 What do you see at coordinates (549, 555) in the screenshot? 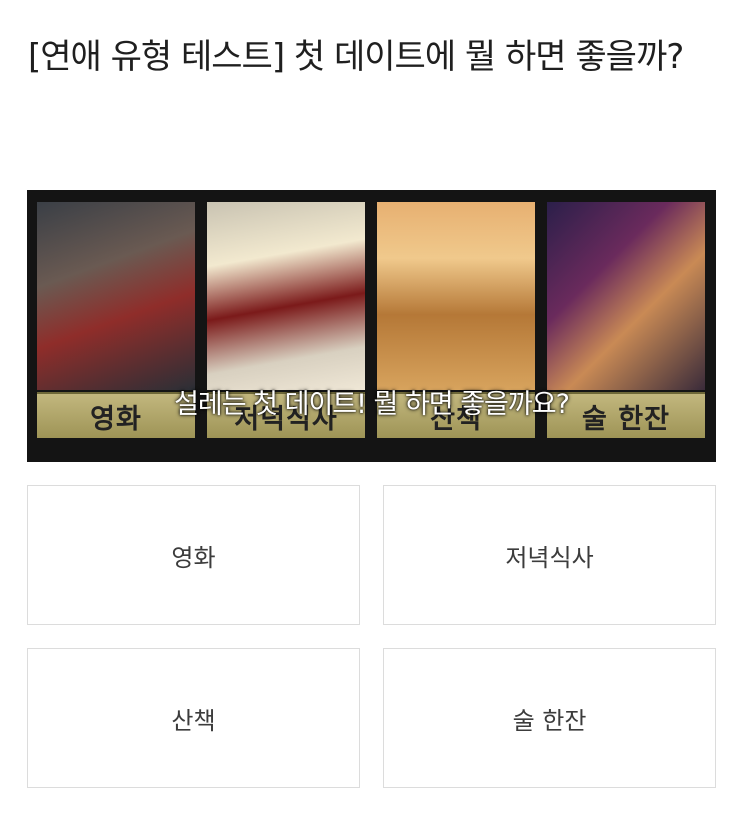
I see `choice-button-dinner: 저녁식사` at bounding box center [549, 555].